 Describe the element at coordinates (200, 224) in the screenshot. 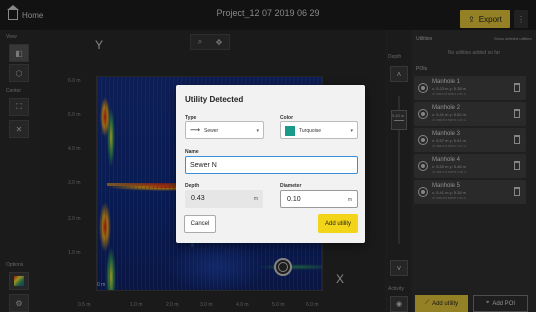

I see `cancel-button: Cancel` at that location.